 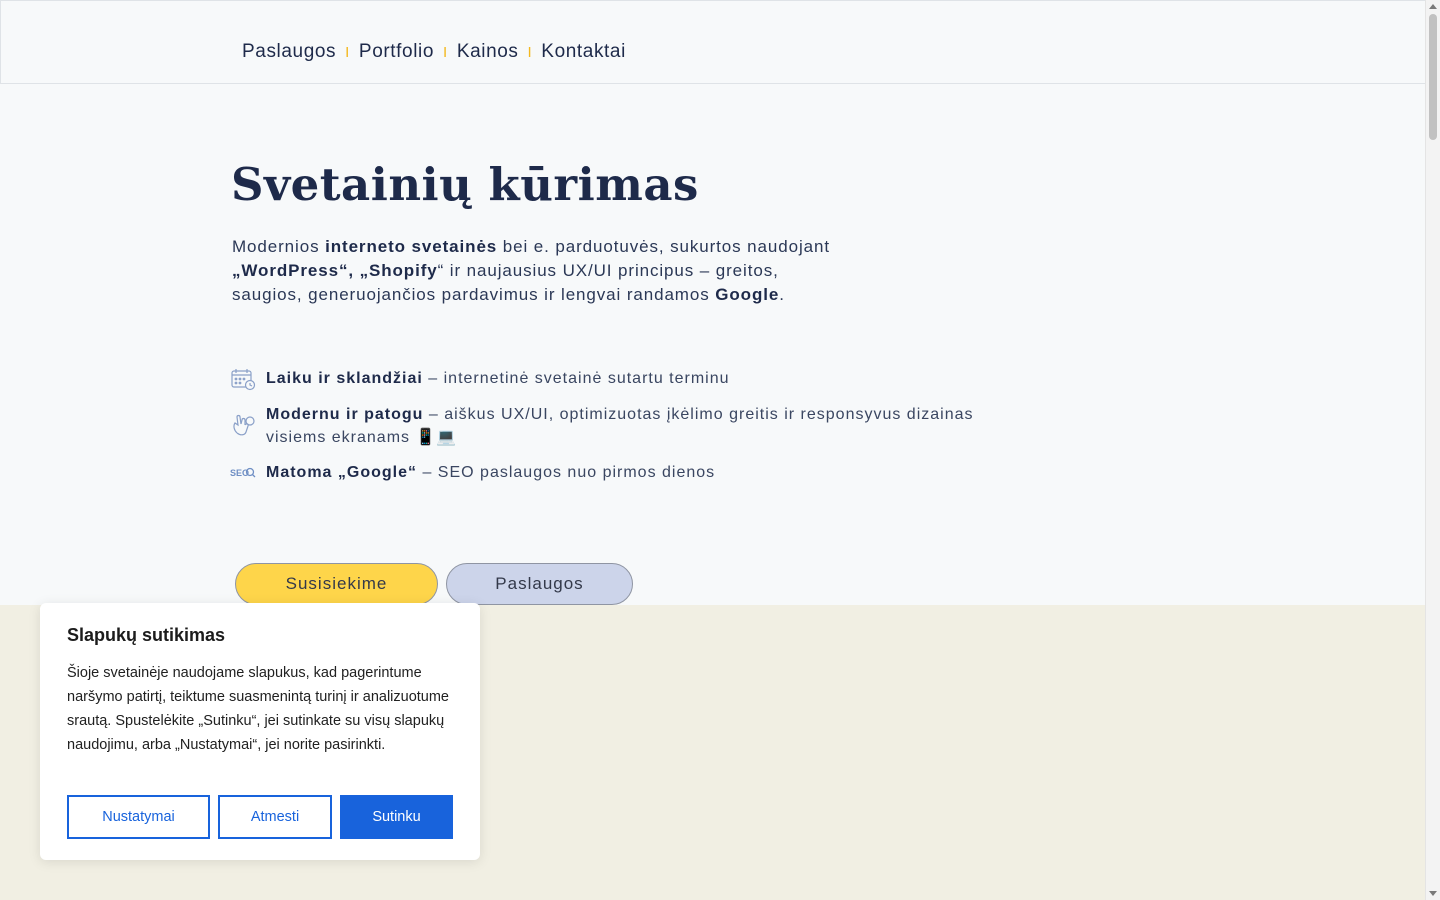 I want to click on feature-bold: Modernu ir patogu, so click(x=345, y=414).